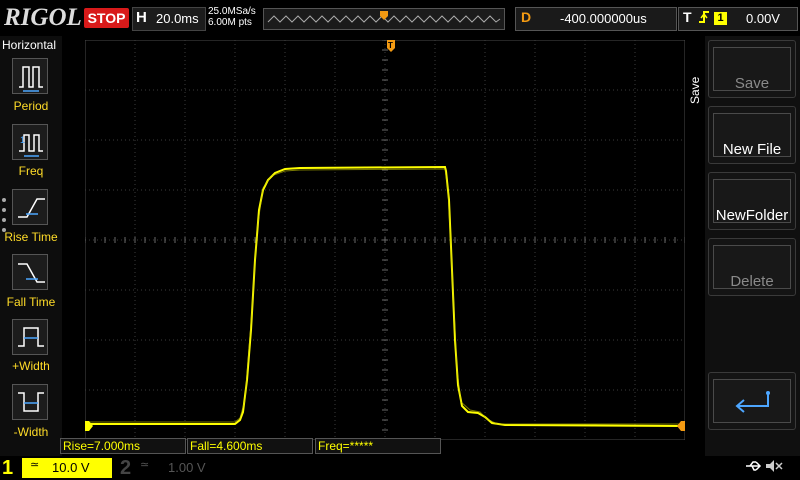  I want to click on channel2-coupling-icon: ≃, so click(145, 465).